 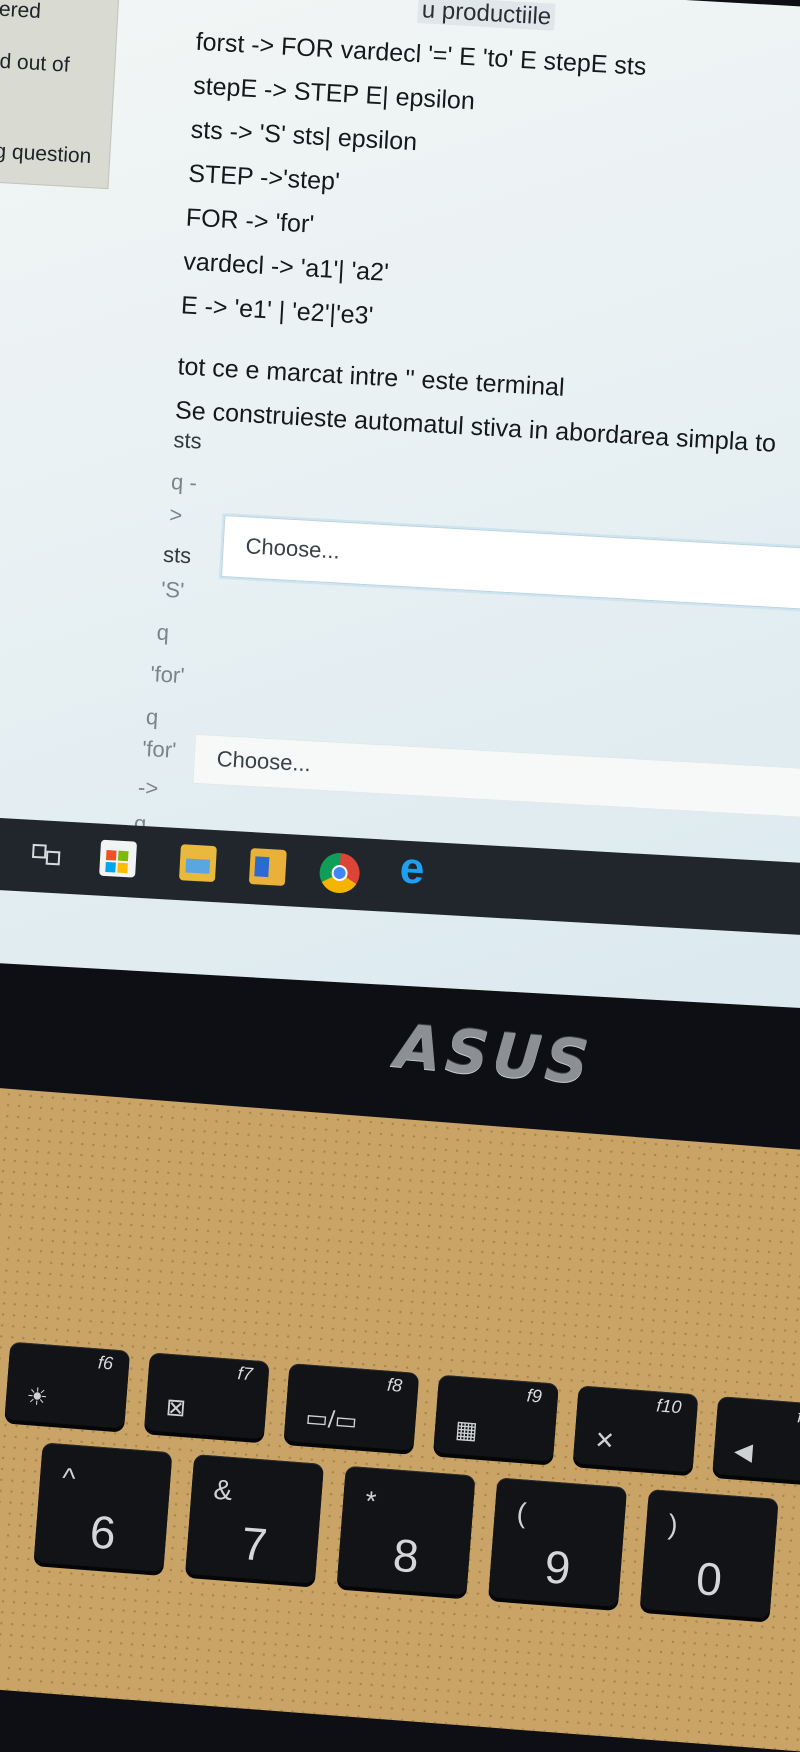 I want to click on key-8: * 8, so click(x=406, y=1530).